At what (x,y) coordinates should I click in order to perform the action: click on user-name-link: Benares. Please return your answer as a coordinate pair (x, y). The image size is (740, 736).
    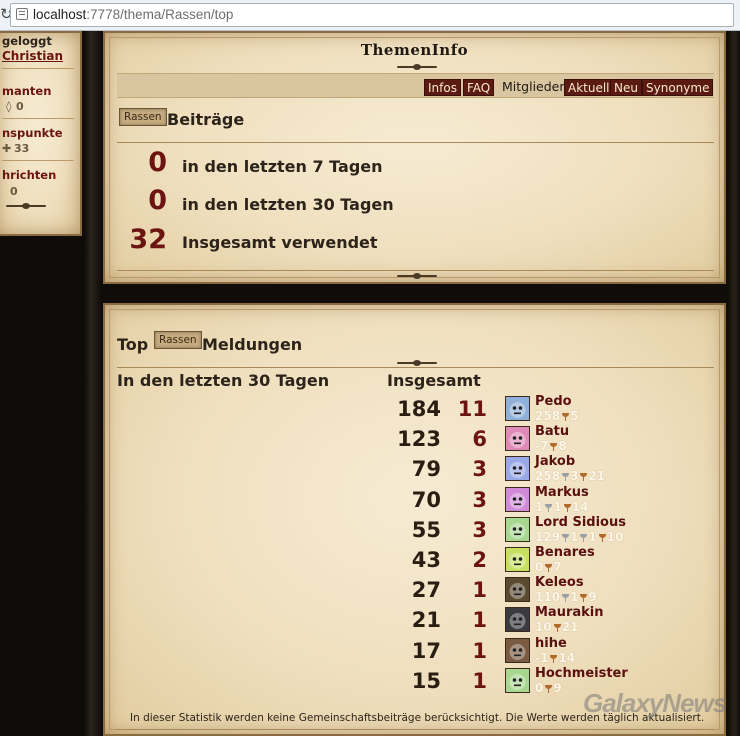
    Looking at the image, I should click on (565, 552).